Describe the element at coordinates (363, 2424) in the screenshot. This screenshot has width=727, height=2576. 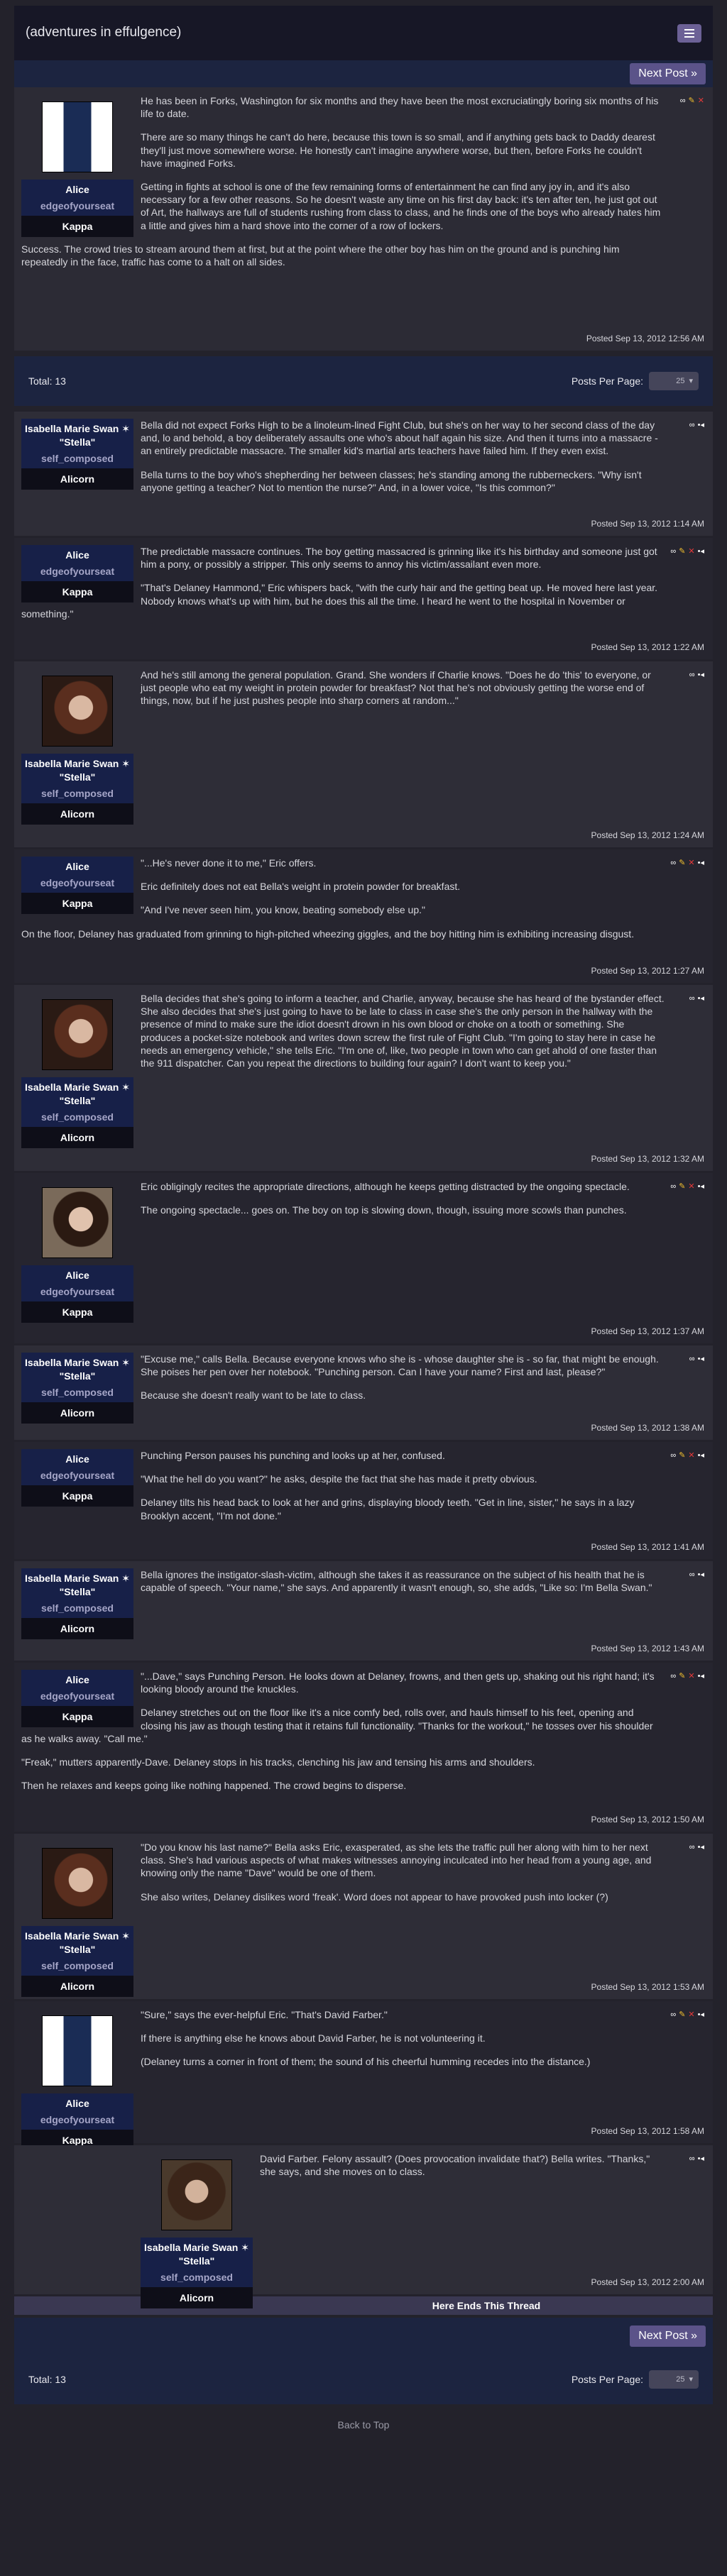
I see `back-to-top-link: Back to Top` at that location.